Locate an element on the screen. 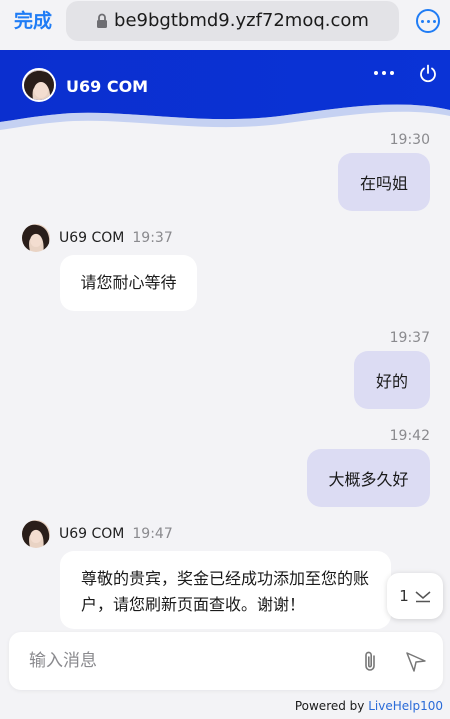  visitor-message-bubble: 大概多久好 is located at coordinates (368, 478).